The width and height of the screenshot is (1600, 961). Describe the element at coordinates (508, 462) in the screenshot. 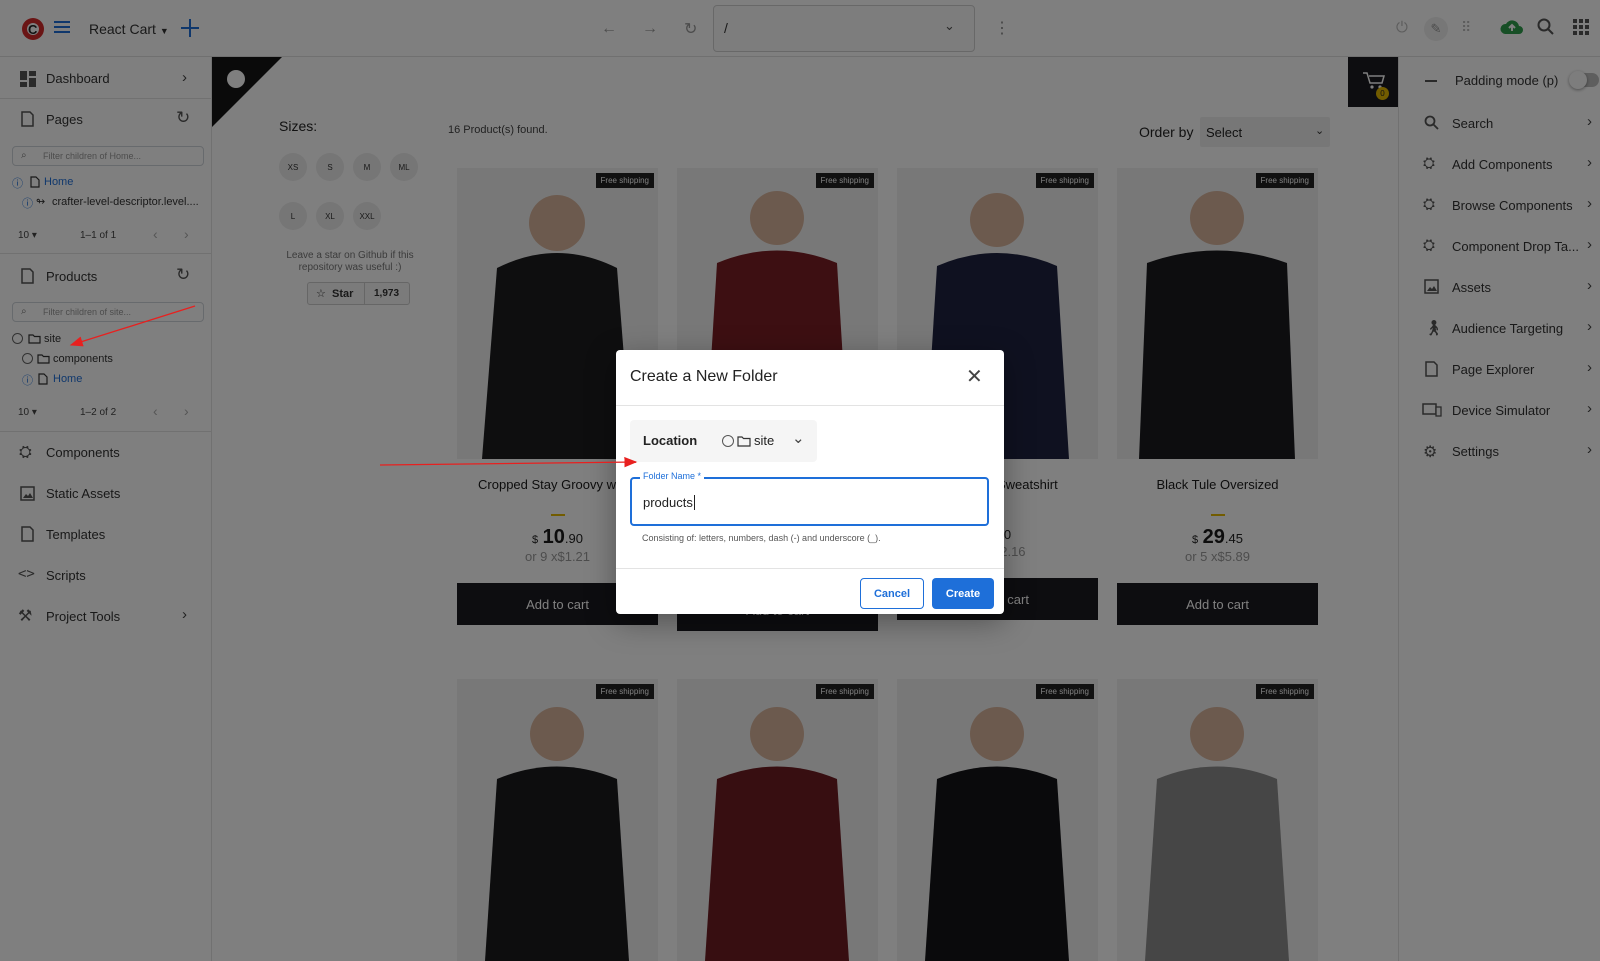

I see `annotation-arrow-location` at that location.